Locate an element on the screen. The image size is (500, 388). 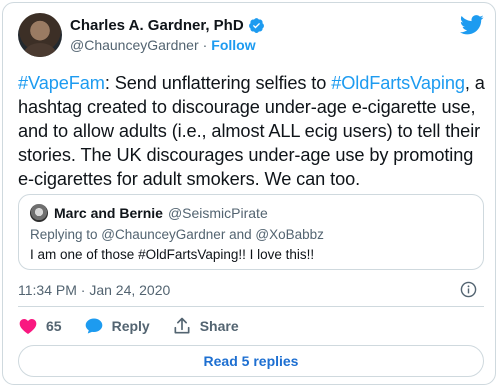
author-avatar is located at coordinates (40, 35).